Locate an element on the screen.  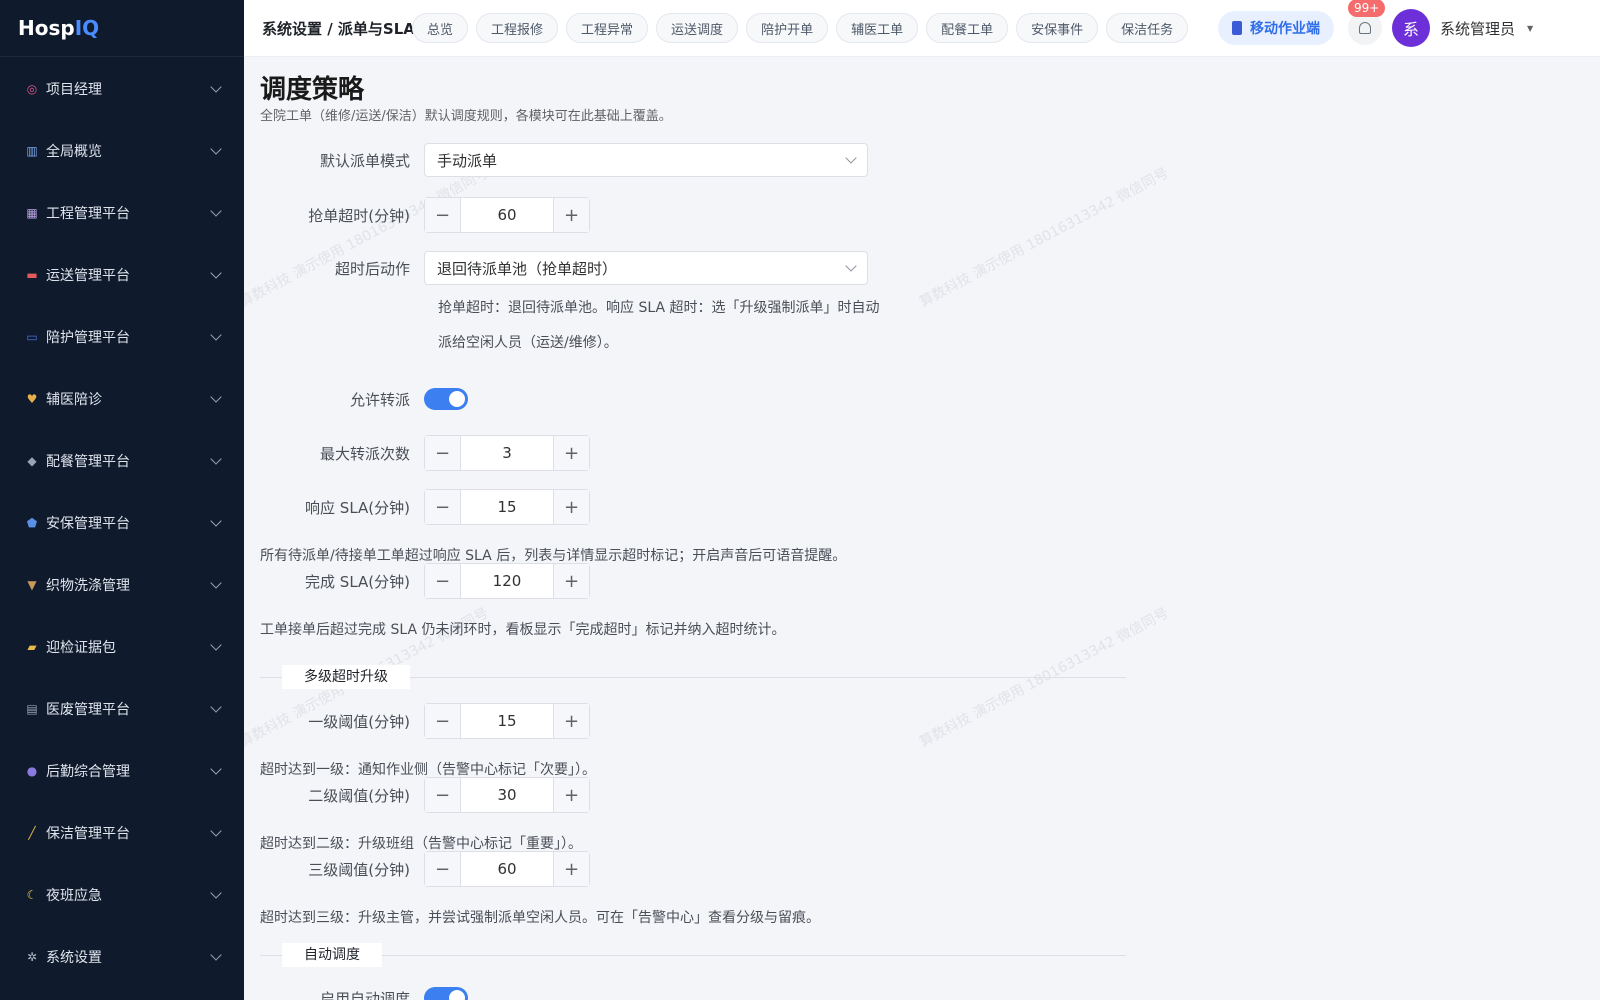
phone-icon is located at coordinates (1237, 28).